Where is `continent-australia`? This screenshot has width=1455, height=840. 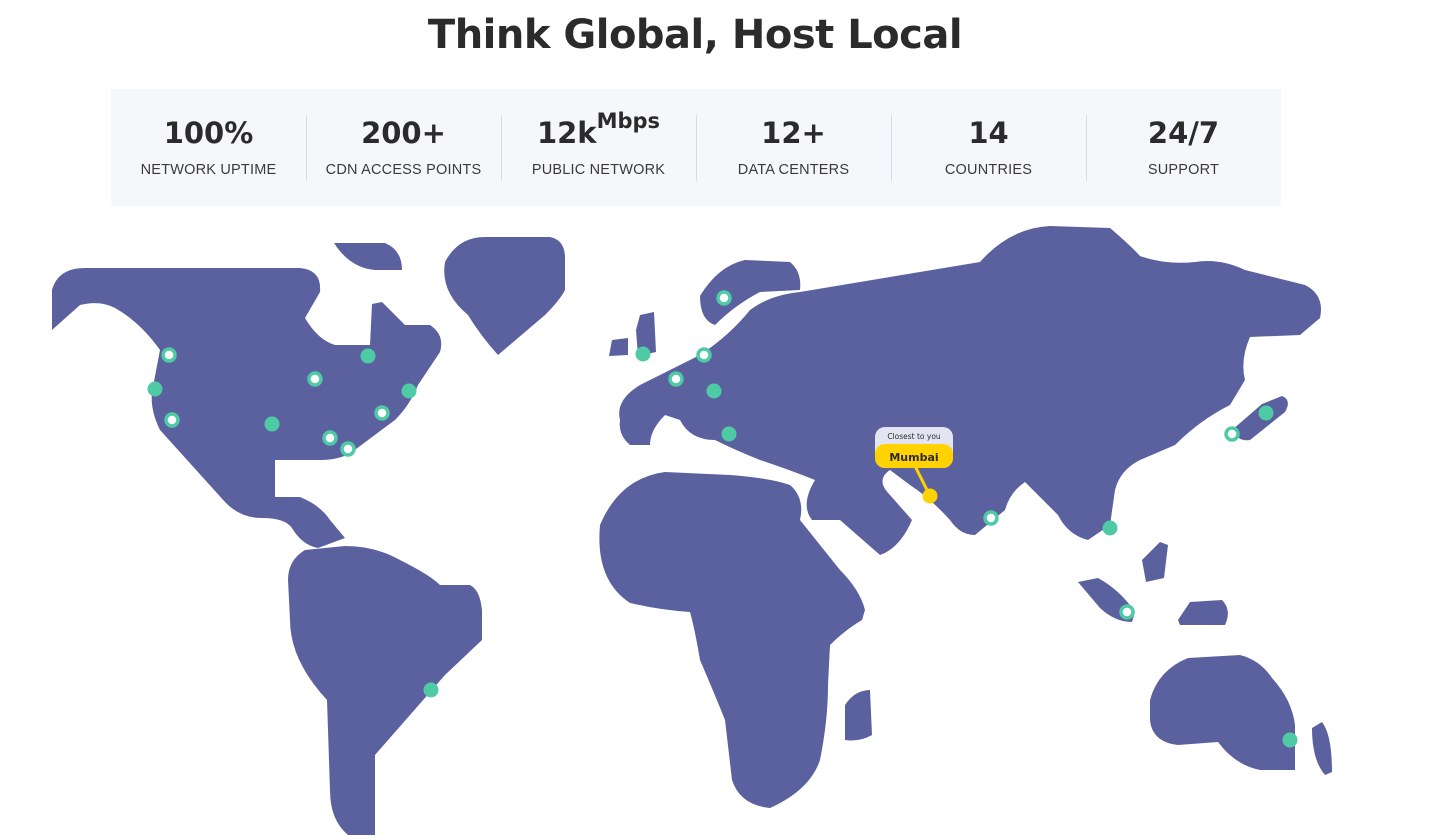
continent-australia is located at coordinates (1222, 712).